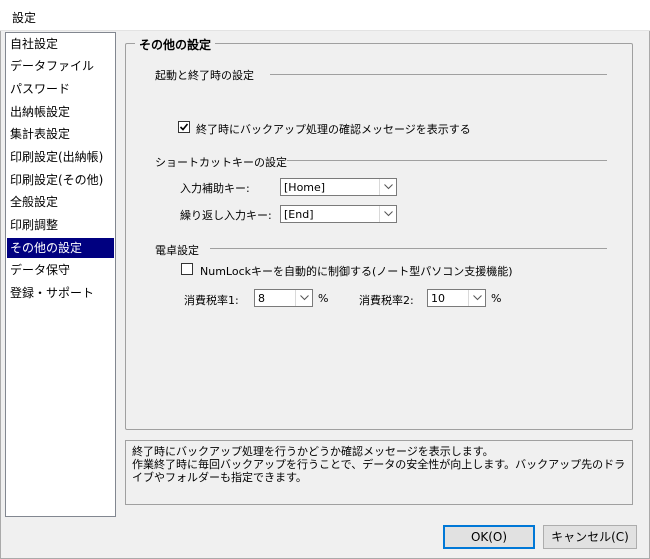 The width and height of the screenshot is (650, 559). Describe the element at coordinates (187, 269) in the screenshot. I see `numlock-checkbox` at that location.